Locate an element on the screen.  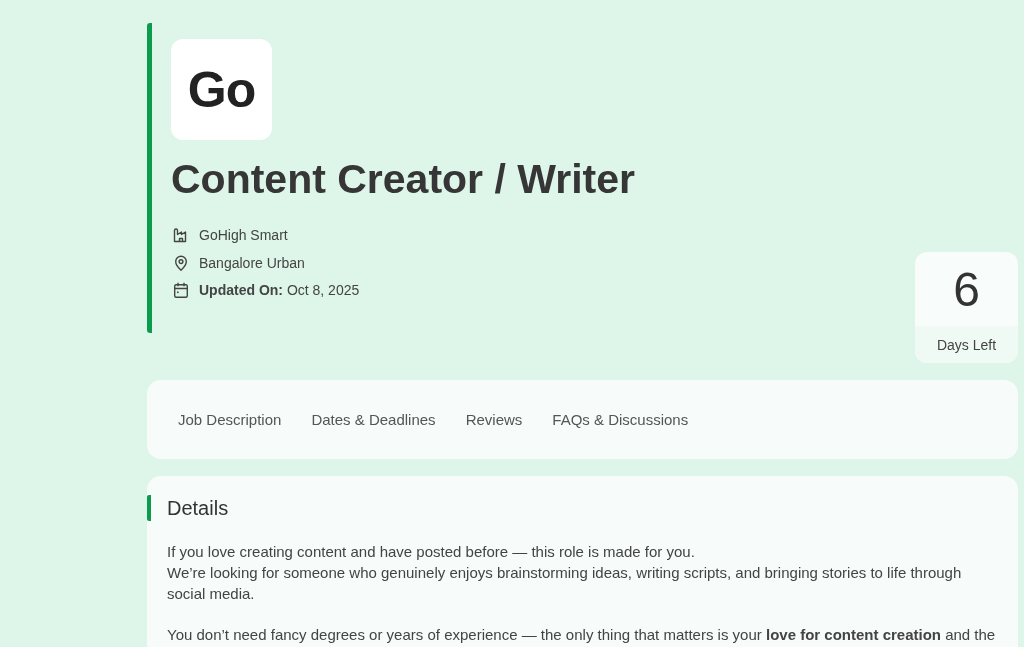
updated-date: Updated On: Oct 8, 2025 is located at coordinates (279, 290).